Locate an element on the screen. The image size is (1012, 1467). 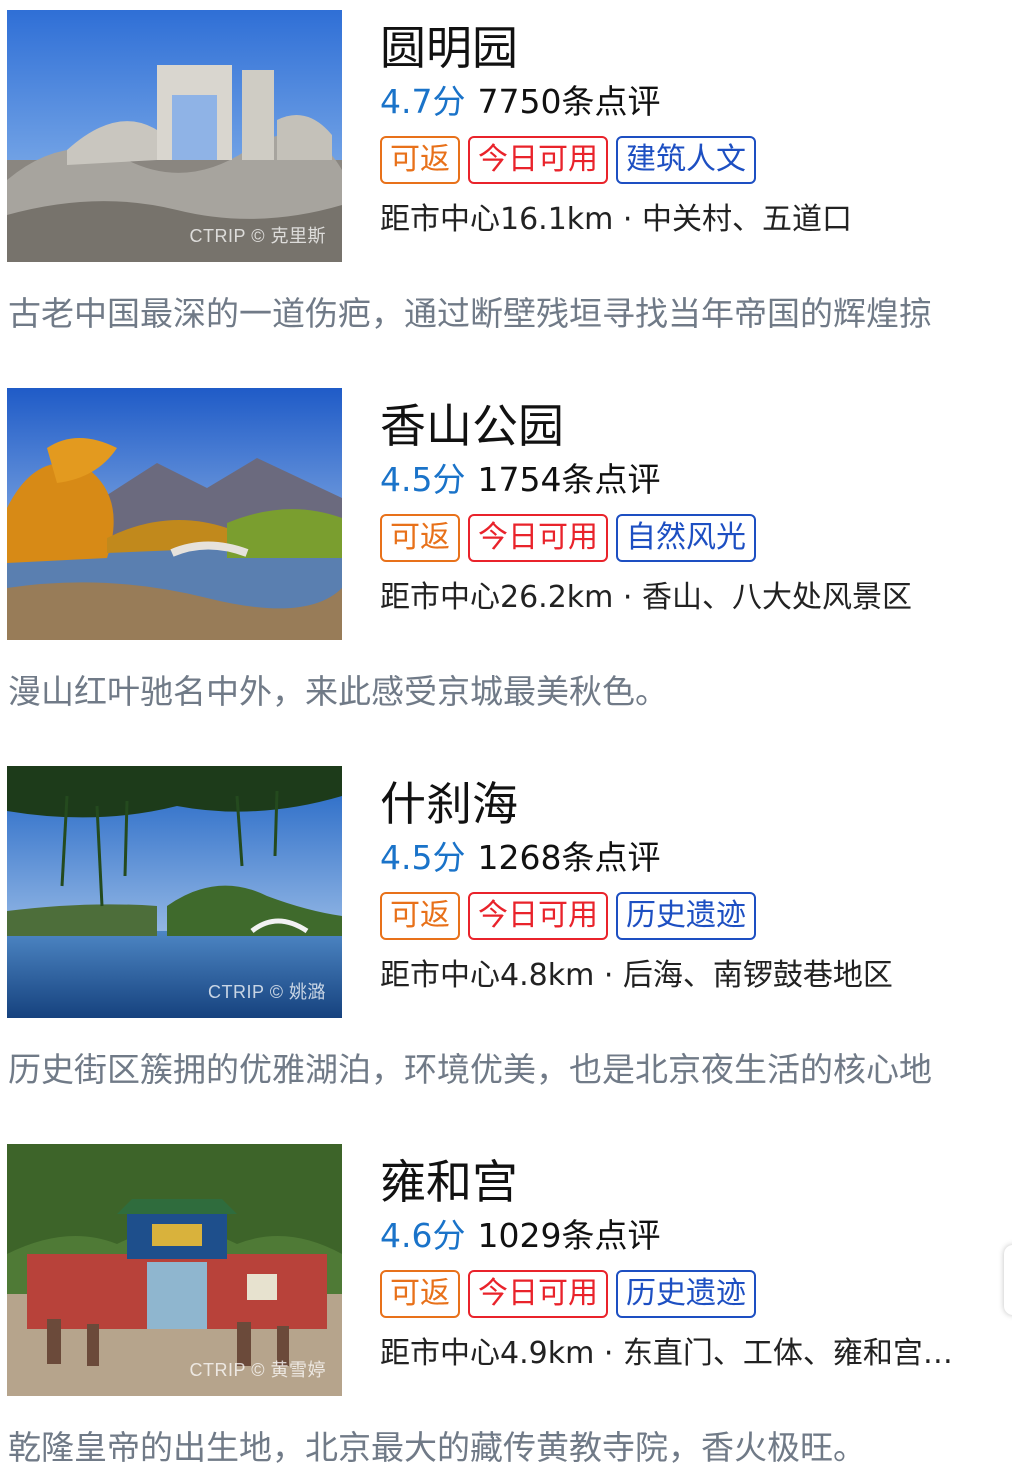
attraction-photo is located at coordinates (174, 514).